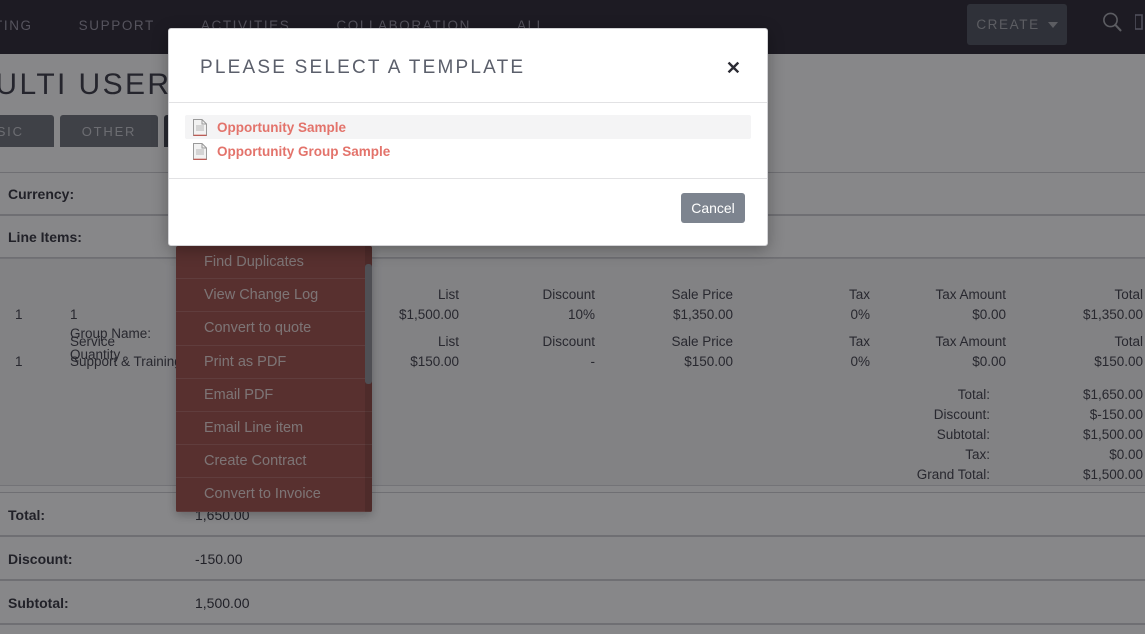 The height and width of the screenshot is (634, 1145). What do you see at coordinates (282, 127) in the screenshot?
I see `template-label: Opportunity Sample` at bounding box center [282, 127].